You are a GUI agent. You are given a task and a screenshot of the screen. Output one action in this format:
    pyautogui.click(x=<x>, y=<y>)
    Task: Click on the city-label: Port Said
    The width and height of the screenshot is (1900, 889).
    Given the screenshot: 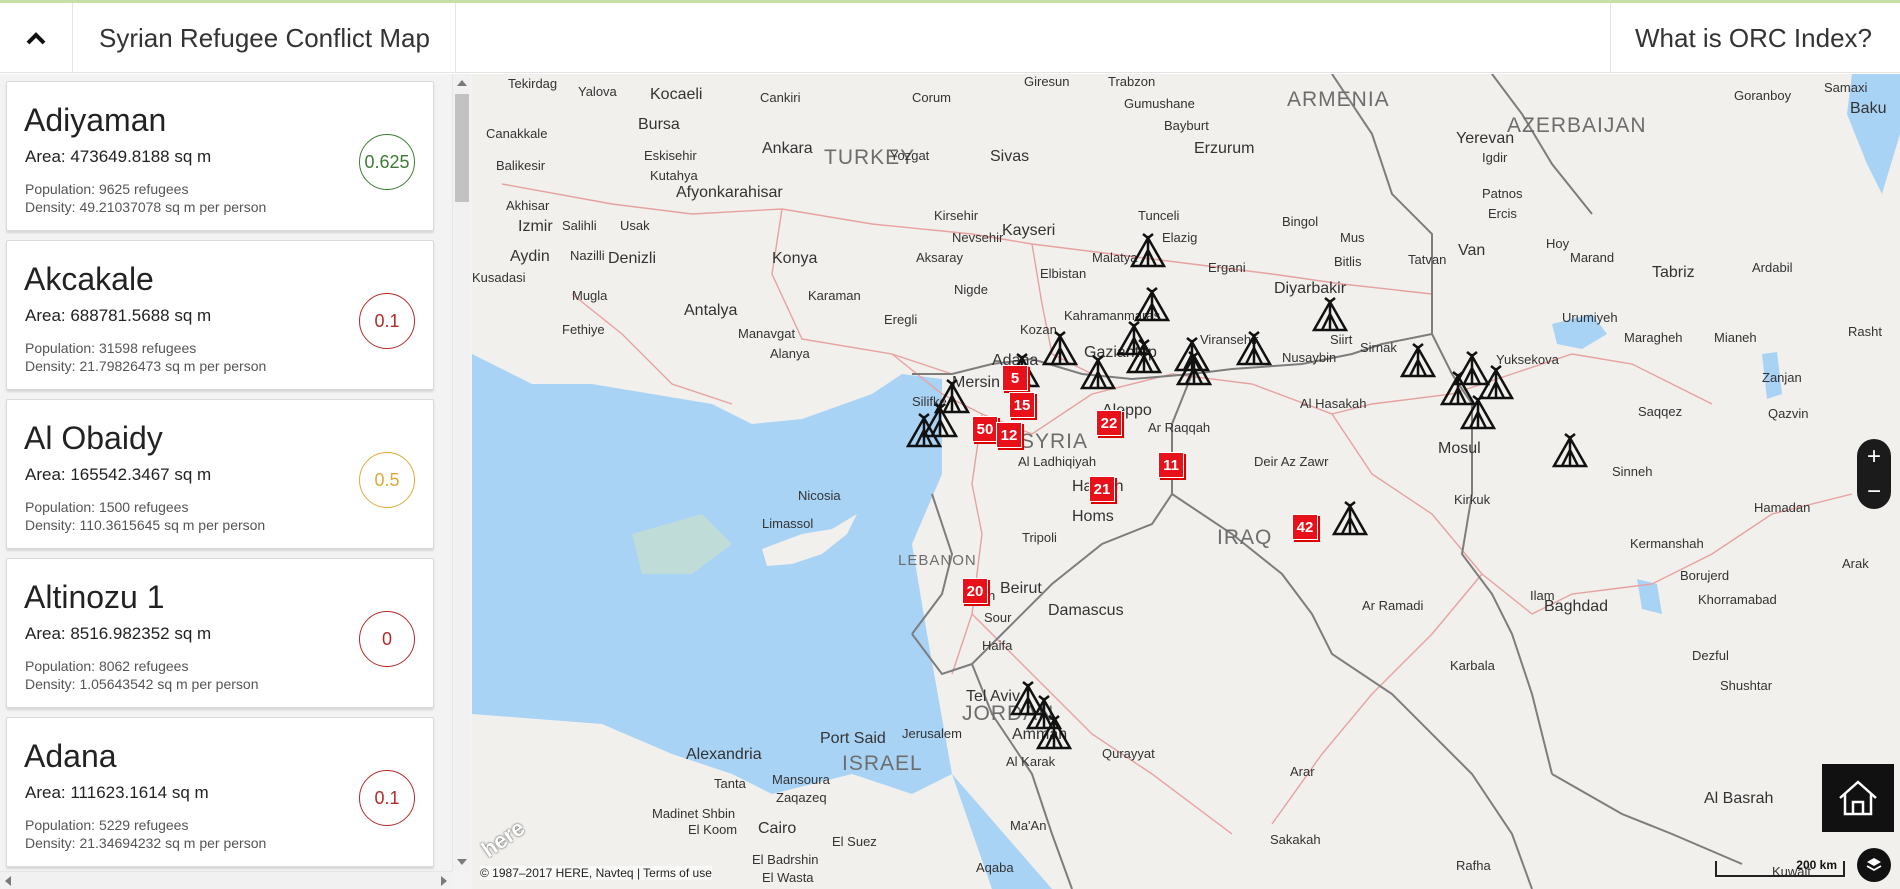 What is the action you would take?
    pyautogui.click(x=853, y=738)
    